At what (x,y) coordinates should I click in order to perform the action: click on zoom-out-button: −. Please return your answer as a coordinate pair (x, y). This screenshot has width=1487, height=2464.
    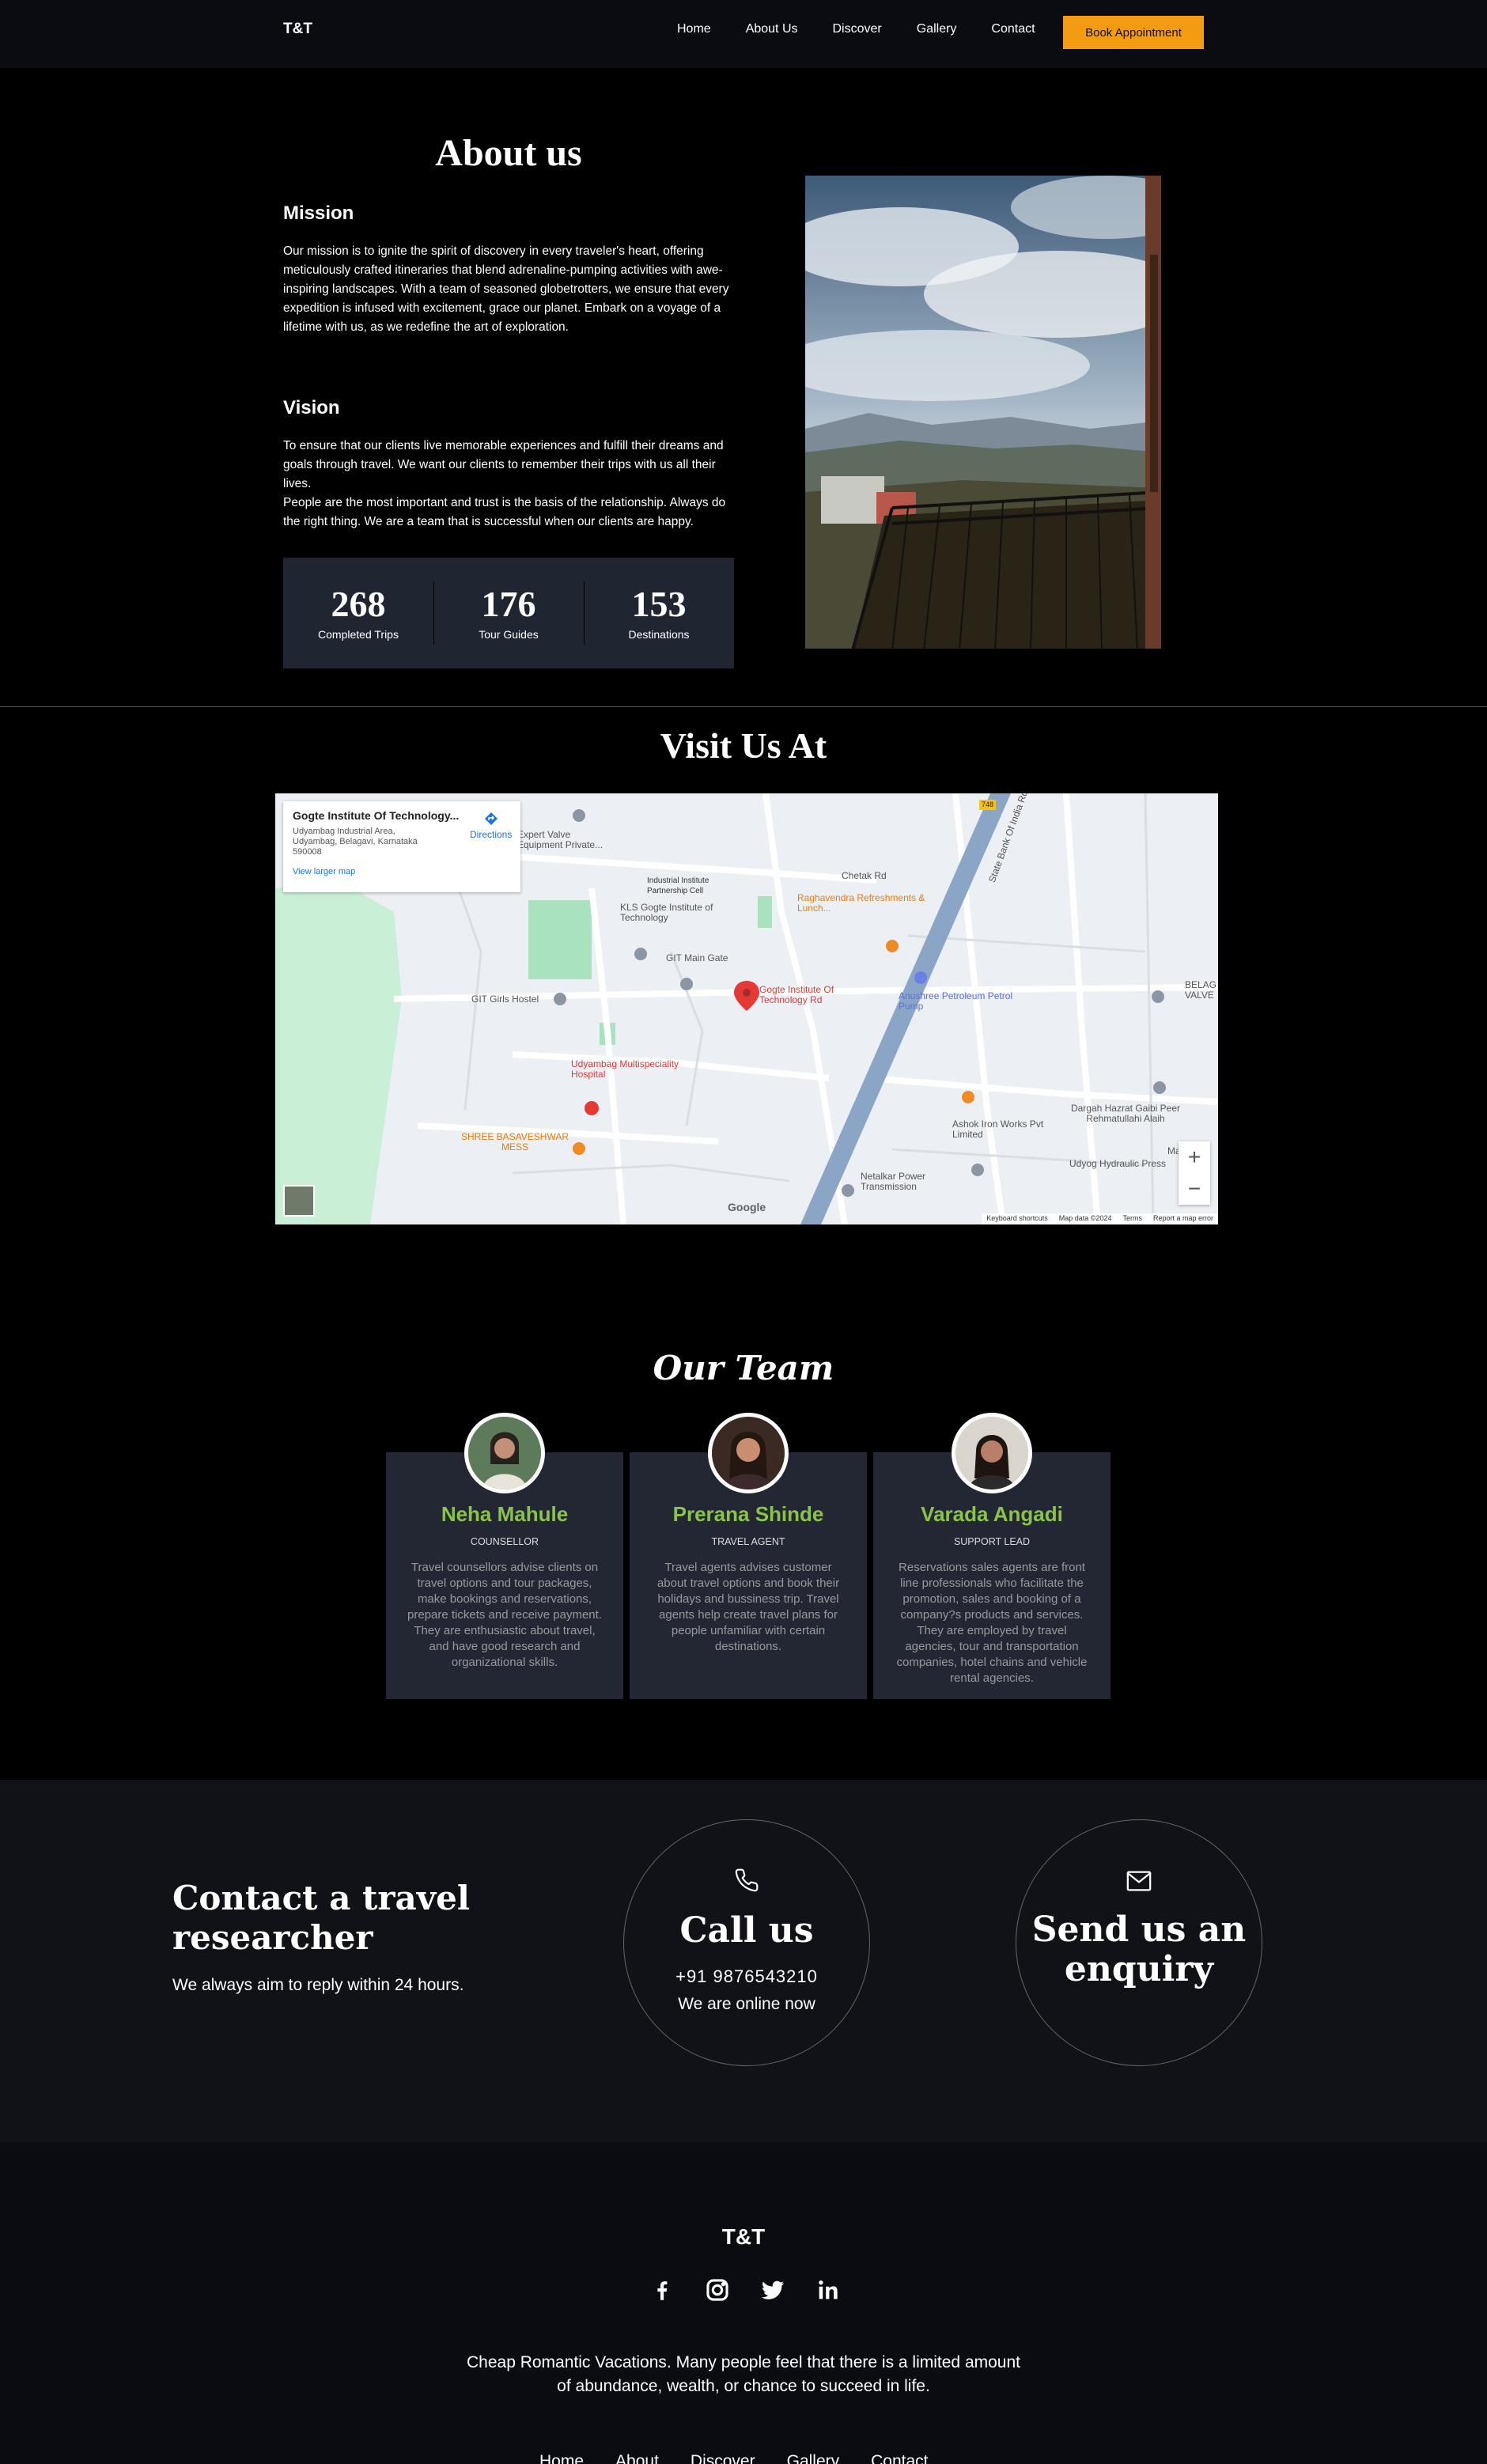
    Looking at the image, I should click on (1194, 1189).